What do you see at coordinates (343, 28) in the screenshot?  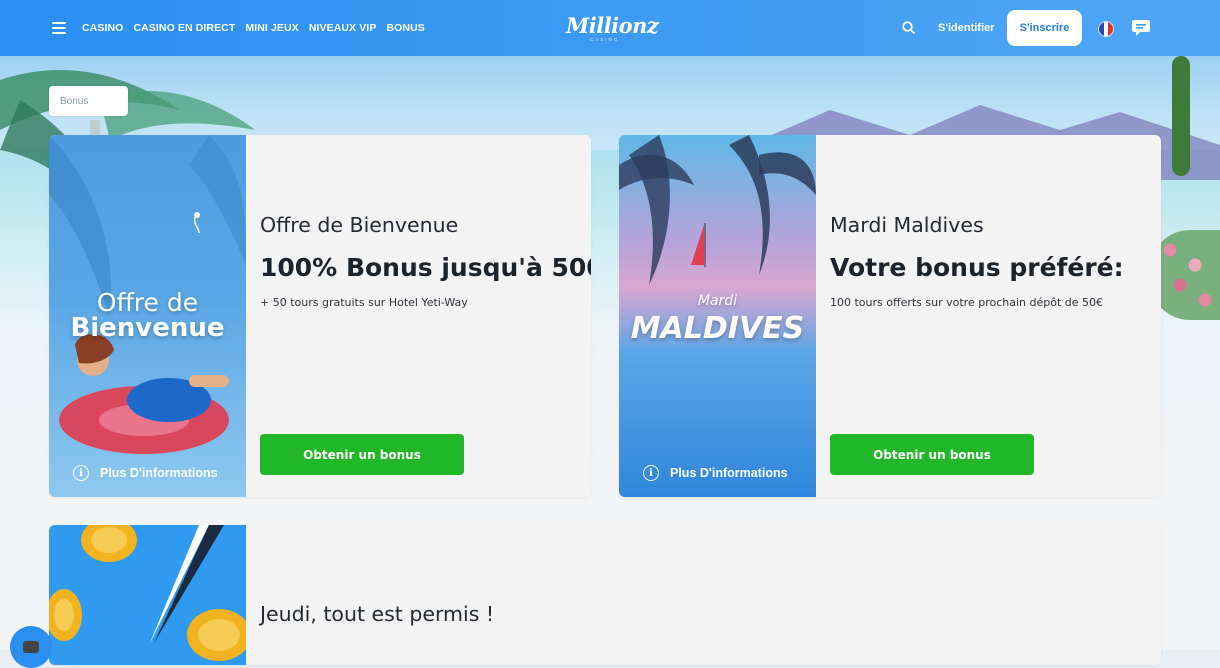 I see `nav-vip-levels: NIVEAUX VIP` at bounding box center [343, 28].